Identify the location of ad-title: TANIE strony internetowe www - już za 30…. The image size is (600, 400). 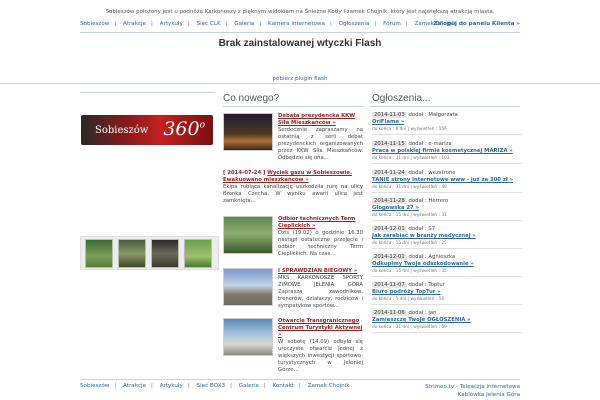
(447, 180).